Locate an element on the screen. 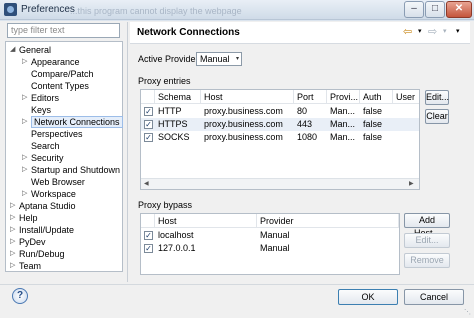 The image size is (474, 318). table-row: ✓ SOCKS proxy.business.com 1080 Man... false is located at coordinates (280, 137).